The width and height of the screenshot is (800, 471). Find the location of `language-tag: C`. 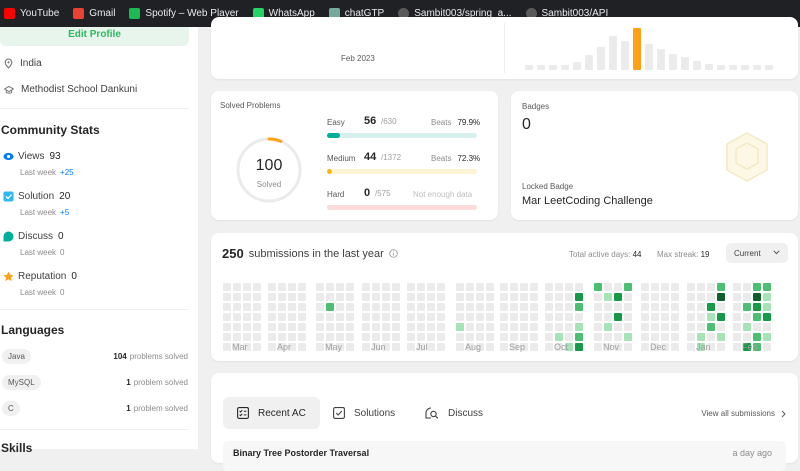

language-tag: C is located at coordinates (11, 408).